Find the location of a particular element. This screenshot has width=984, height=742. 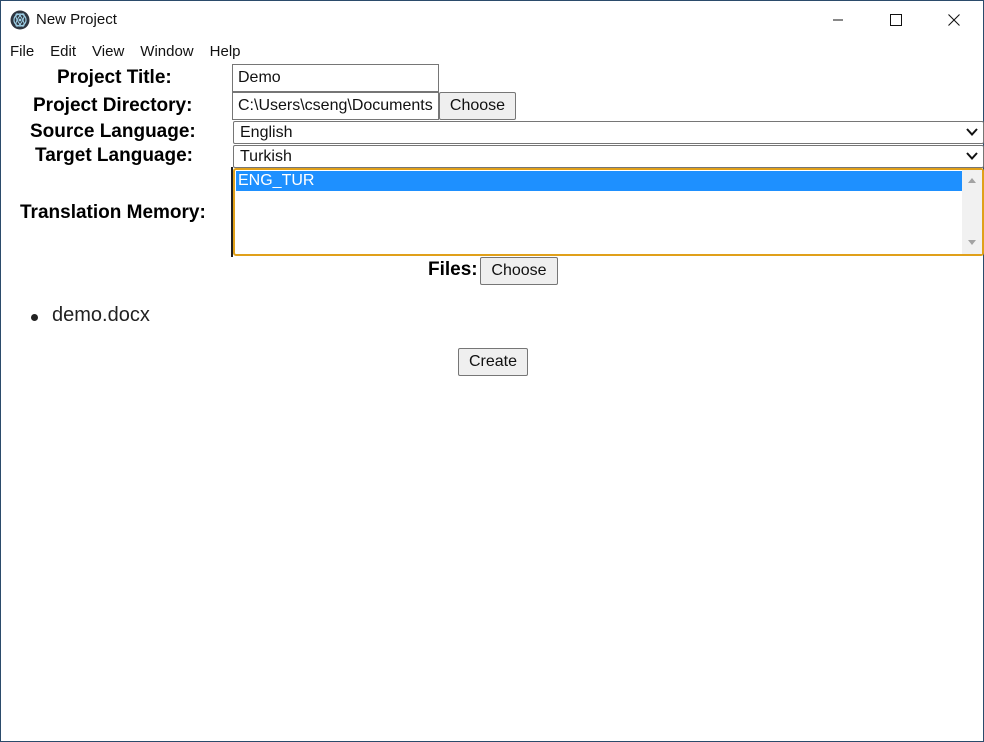

menu-edit: Edit is located at coordinates (63, 52).